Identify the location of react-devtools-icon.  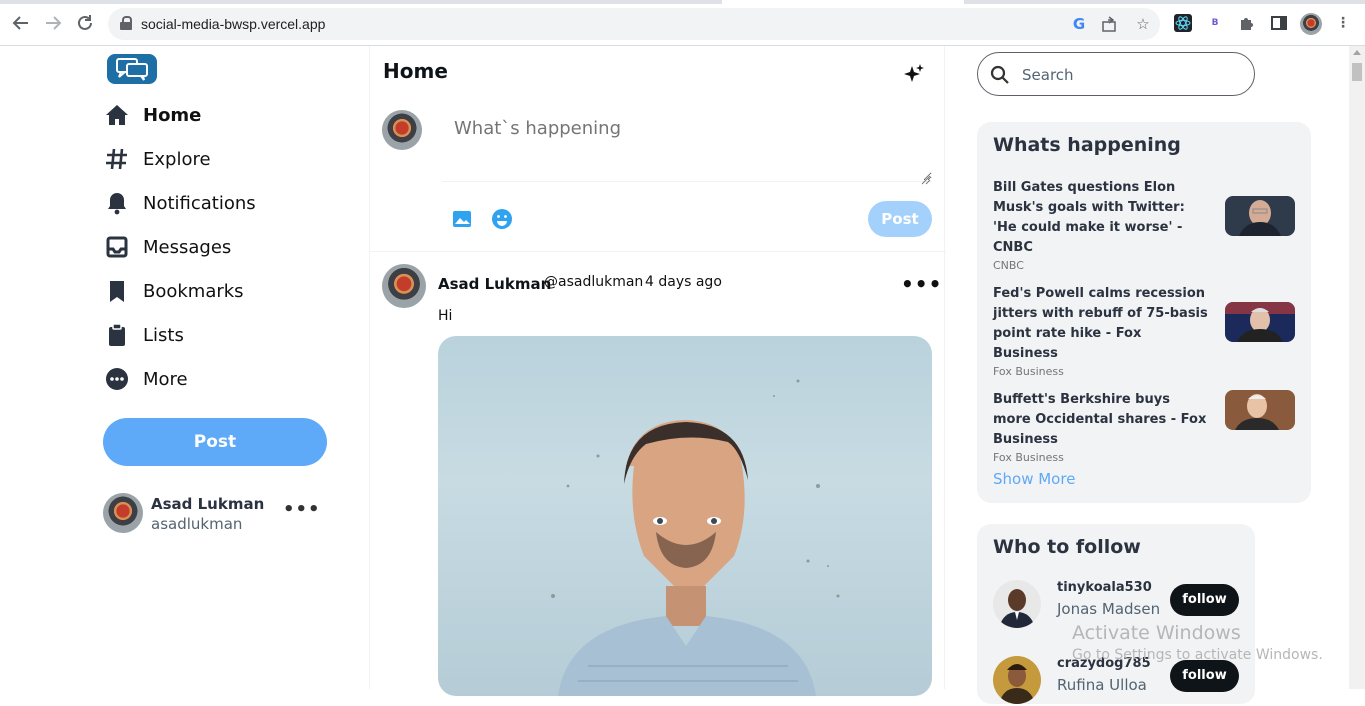
(1183, 23).